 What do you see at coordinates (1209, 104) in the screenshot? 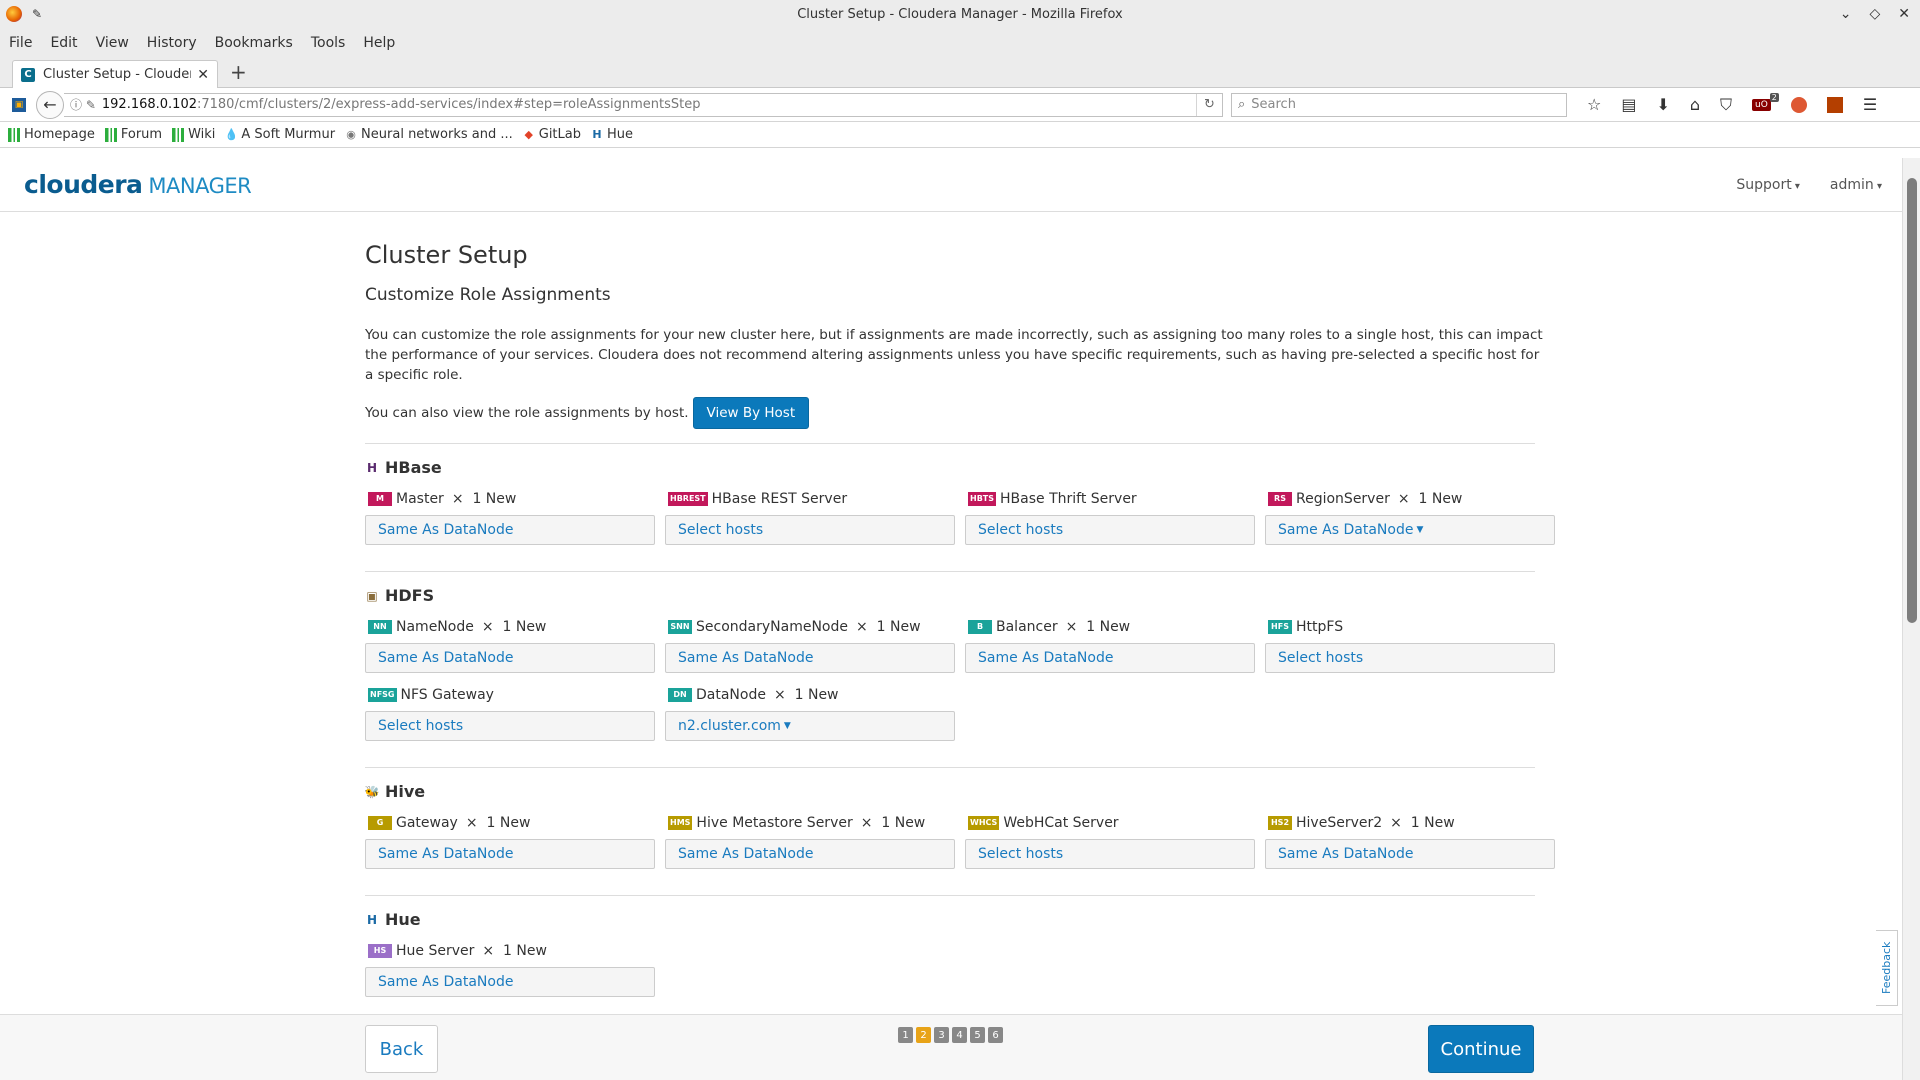
I see `reload-icon: ↻` at bounding box center [1209, 104].